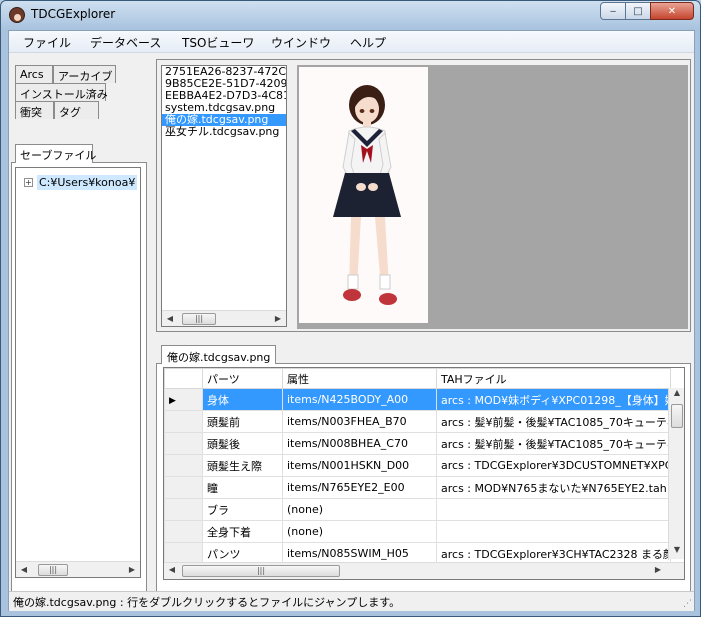  What do you see at coordinates (242, 531) in the screenshot?
I see `cell-part: 全身下着` at bounding box center [242, 531].